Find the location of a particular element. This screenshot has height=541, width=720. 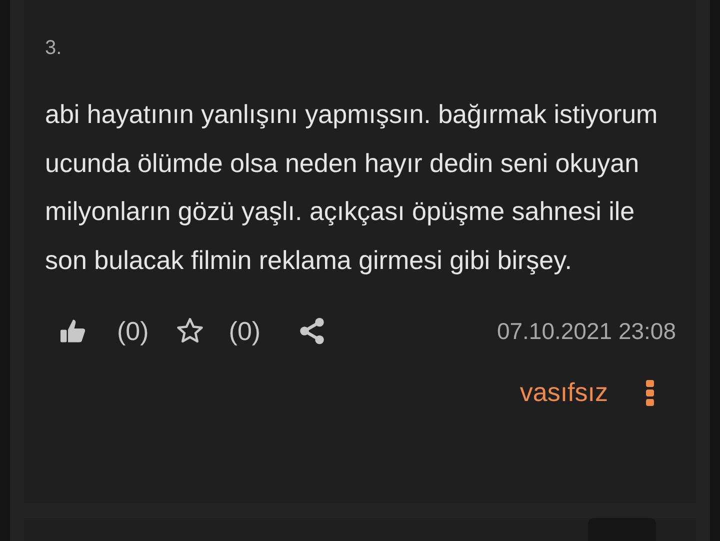

entry-number: 3. is located at coordinates (53, 48).